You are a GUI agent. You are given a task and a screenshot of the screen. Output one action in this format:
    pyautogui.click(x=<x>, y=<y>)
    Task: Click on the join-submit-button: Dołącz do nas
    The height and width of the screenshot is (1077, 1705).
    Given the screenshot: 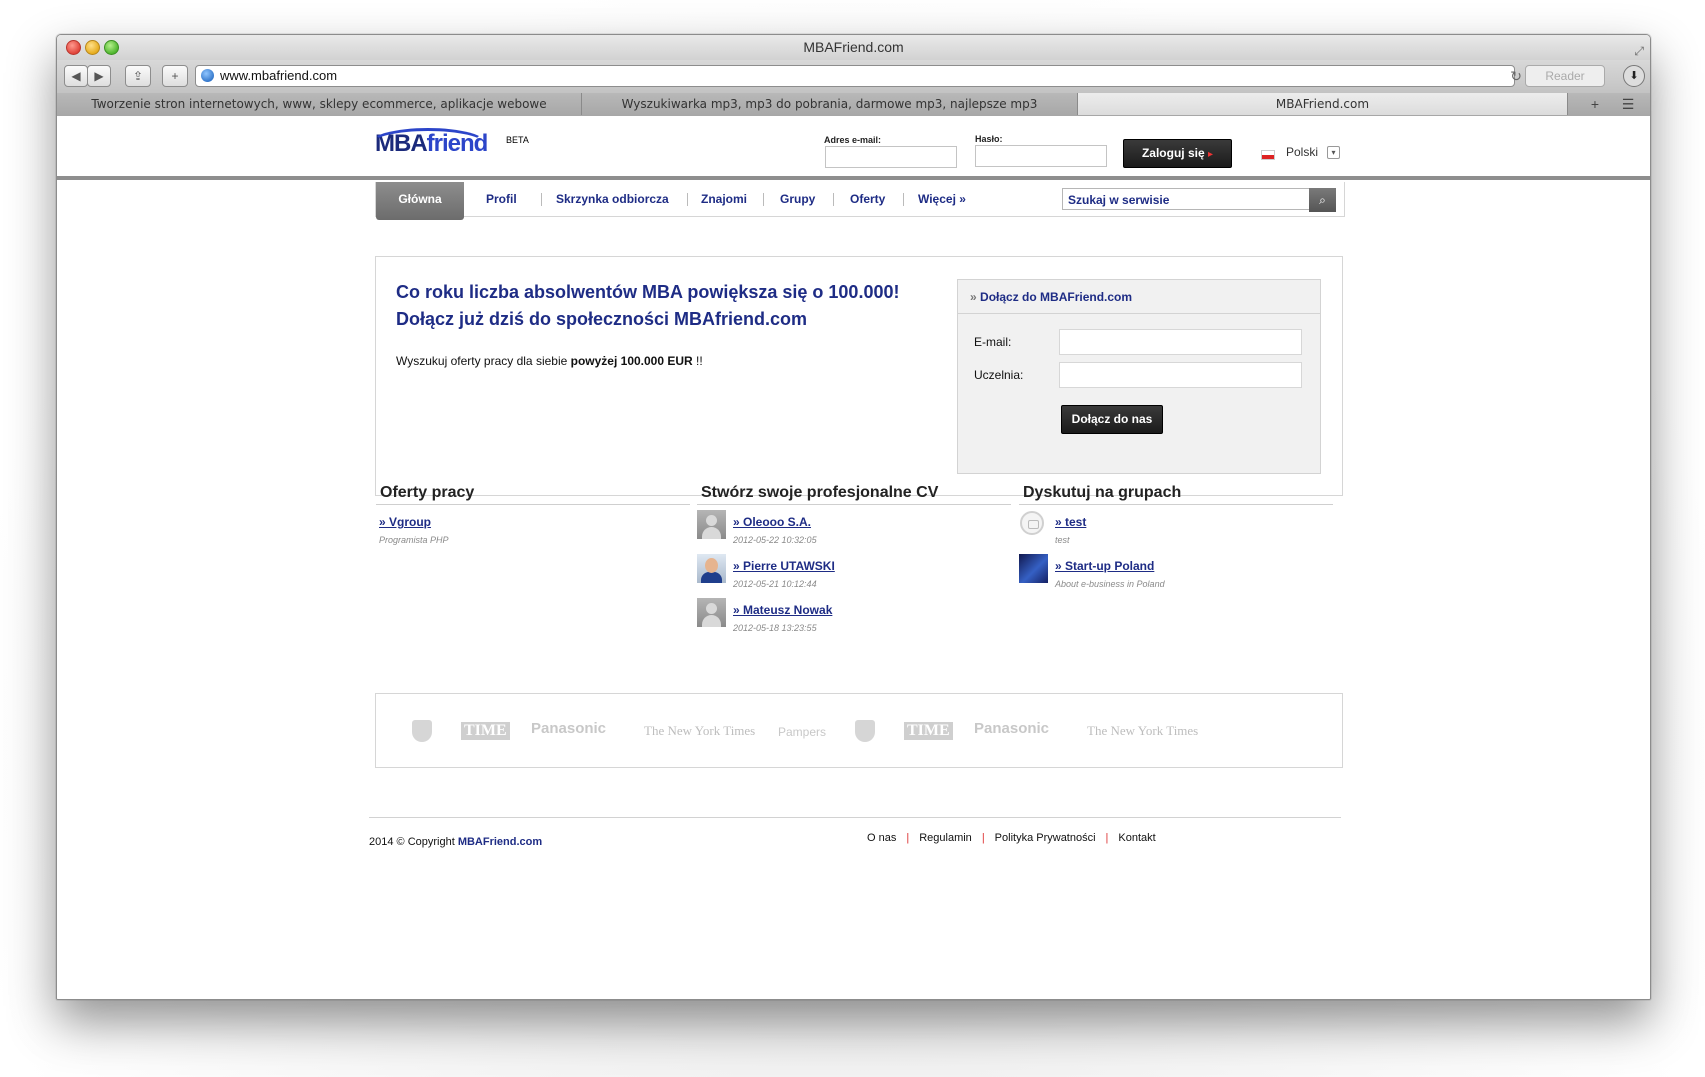 What is the action you would take?
    pyautogui.click(x=1112, y=419)
    